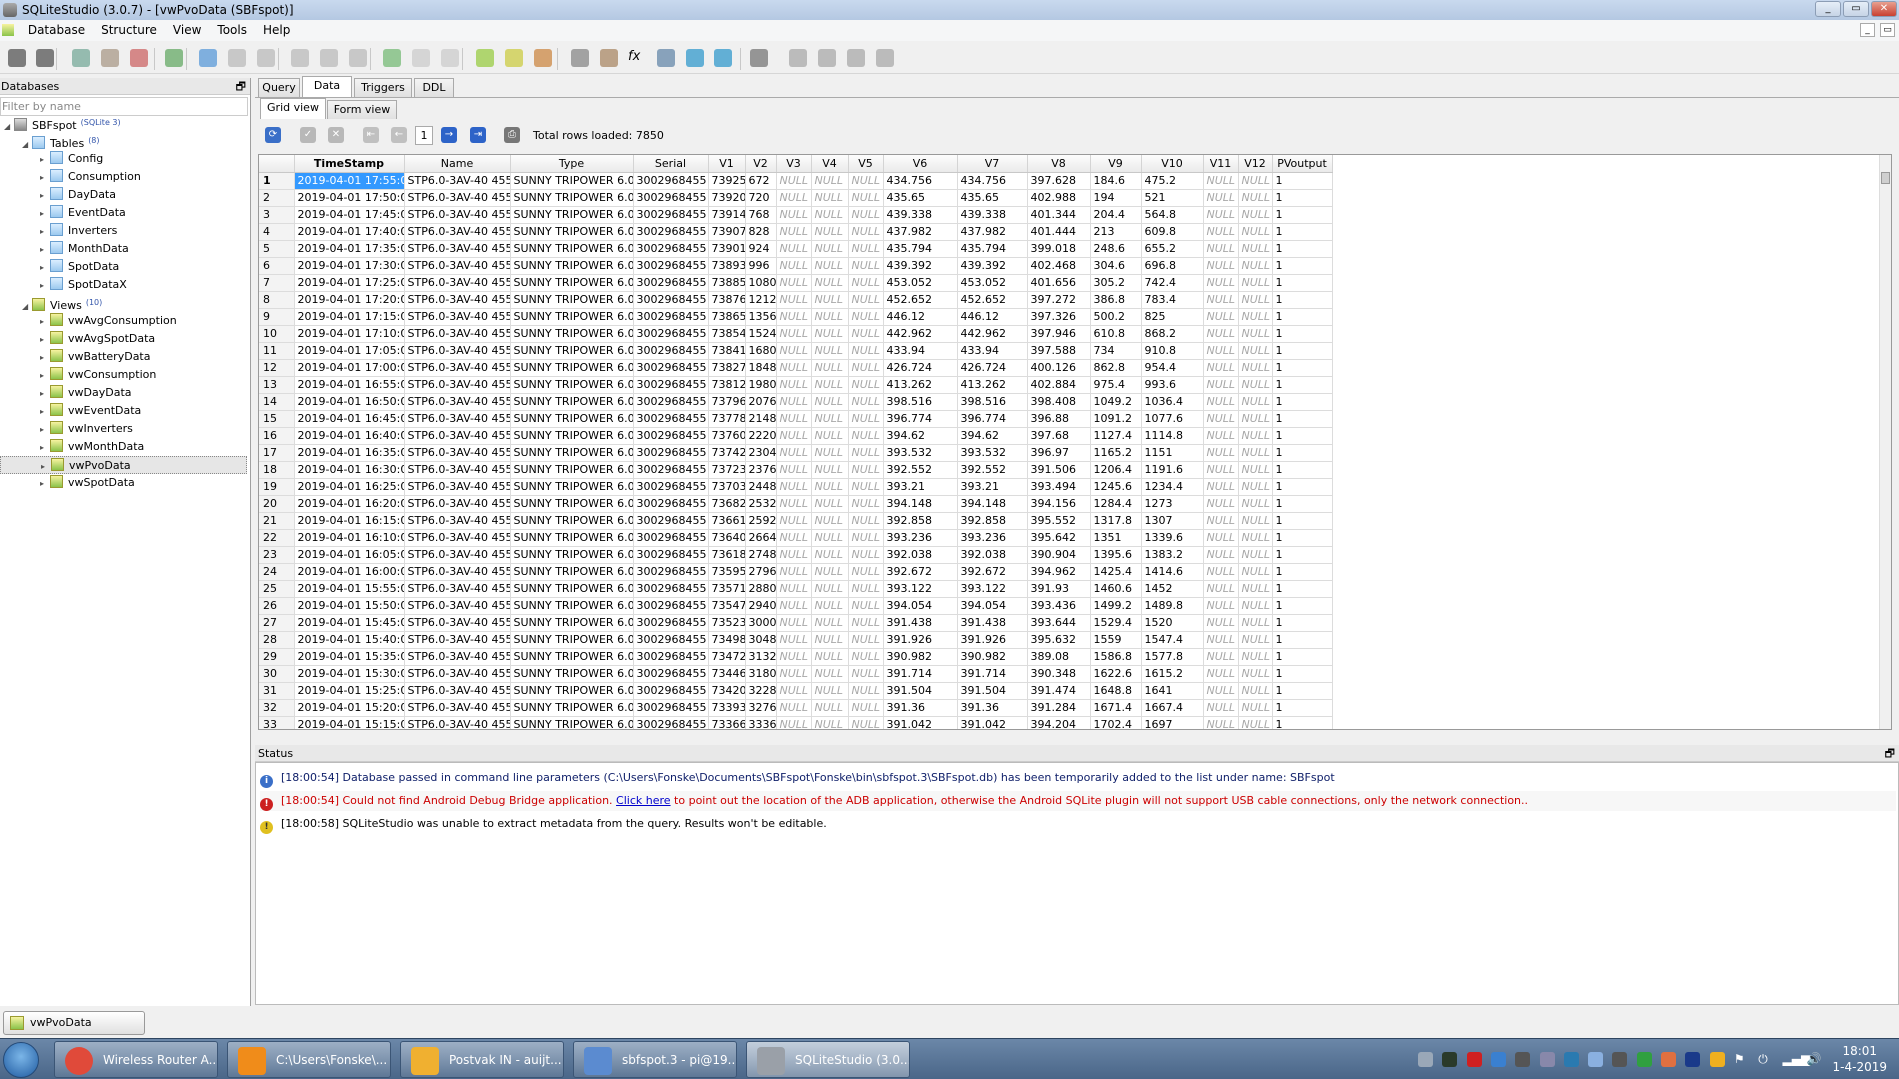 This screenshot has height=1079, width=1899. Describe the element at coordinates (1885, 178) in the screenshot. I see `scrollbar-thumb` at that location.